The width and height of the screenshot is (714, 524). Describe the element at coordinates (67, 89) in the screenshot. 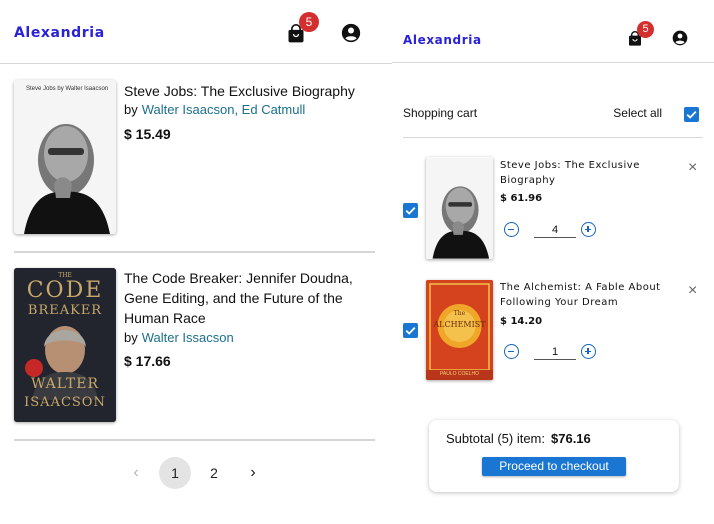

I see `cover-title-text: Steve Jobs by Walter Isaacson` at that location.